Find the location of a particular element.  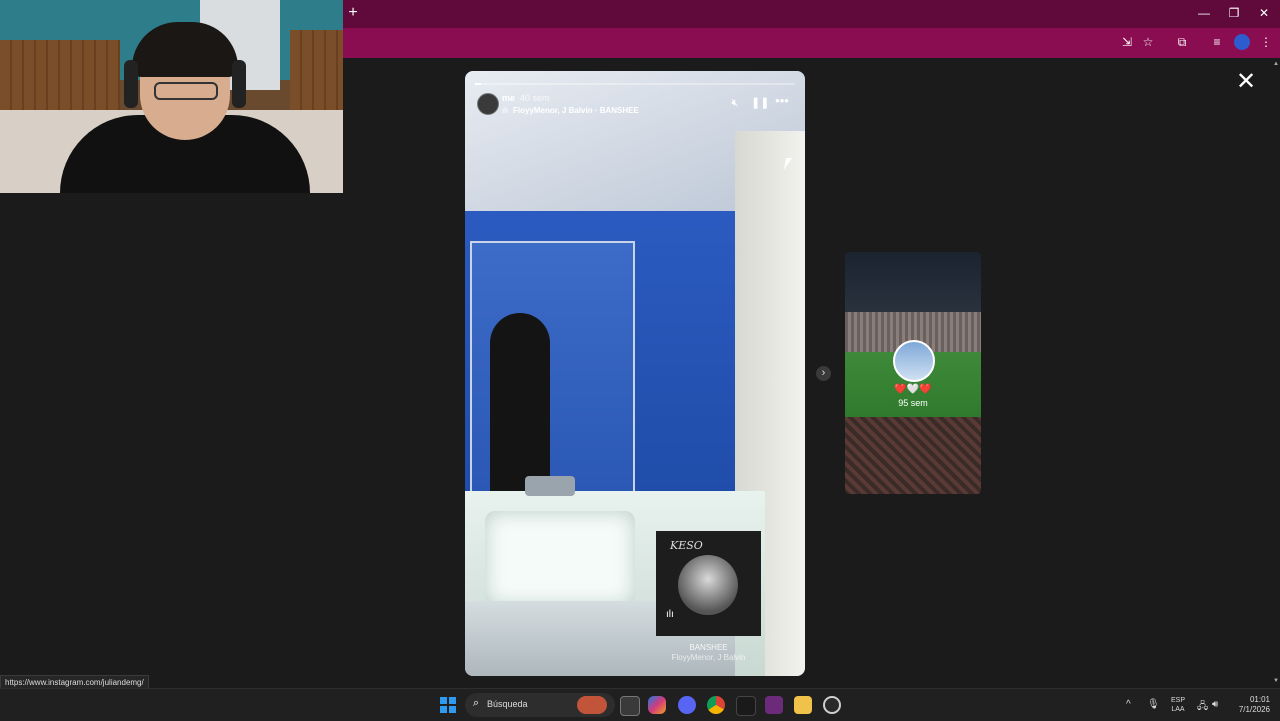

discord-icon is located at coordinates (687, 705).